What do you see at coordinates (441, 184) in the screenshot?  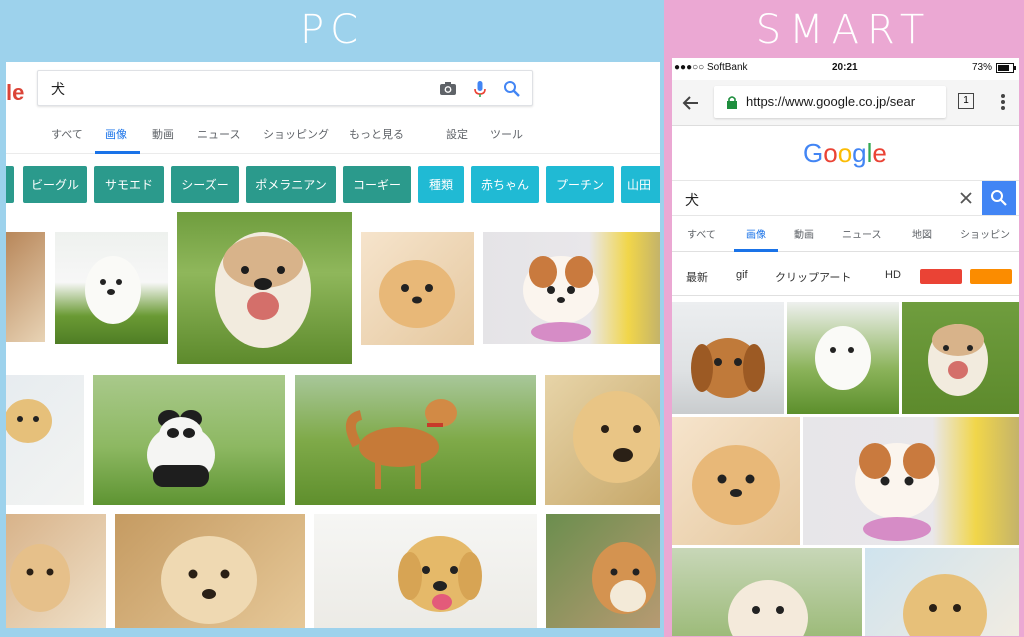 I see `chip-types: 種類` at bounding box center [441, 184].